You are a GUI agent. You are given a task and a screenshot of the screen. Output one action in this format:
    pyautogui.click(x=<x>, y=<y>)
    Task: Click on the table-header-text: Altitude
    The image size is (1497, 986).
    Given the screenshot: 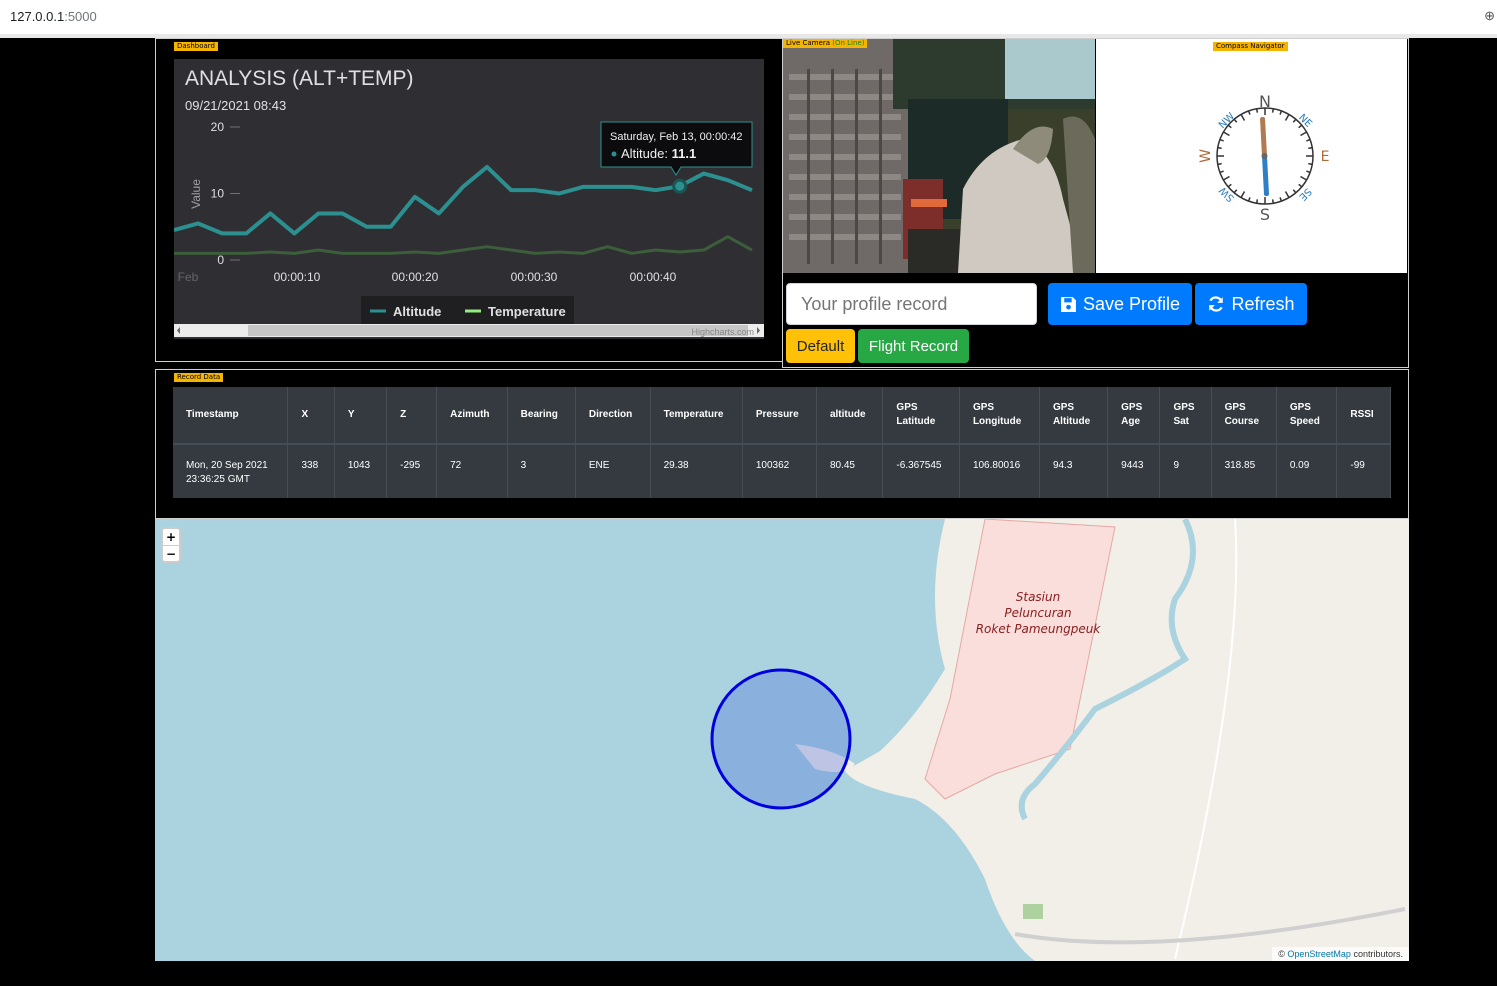 What is the action you would take?
    pyautogui.click(x=1071, y=421)
    